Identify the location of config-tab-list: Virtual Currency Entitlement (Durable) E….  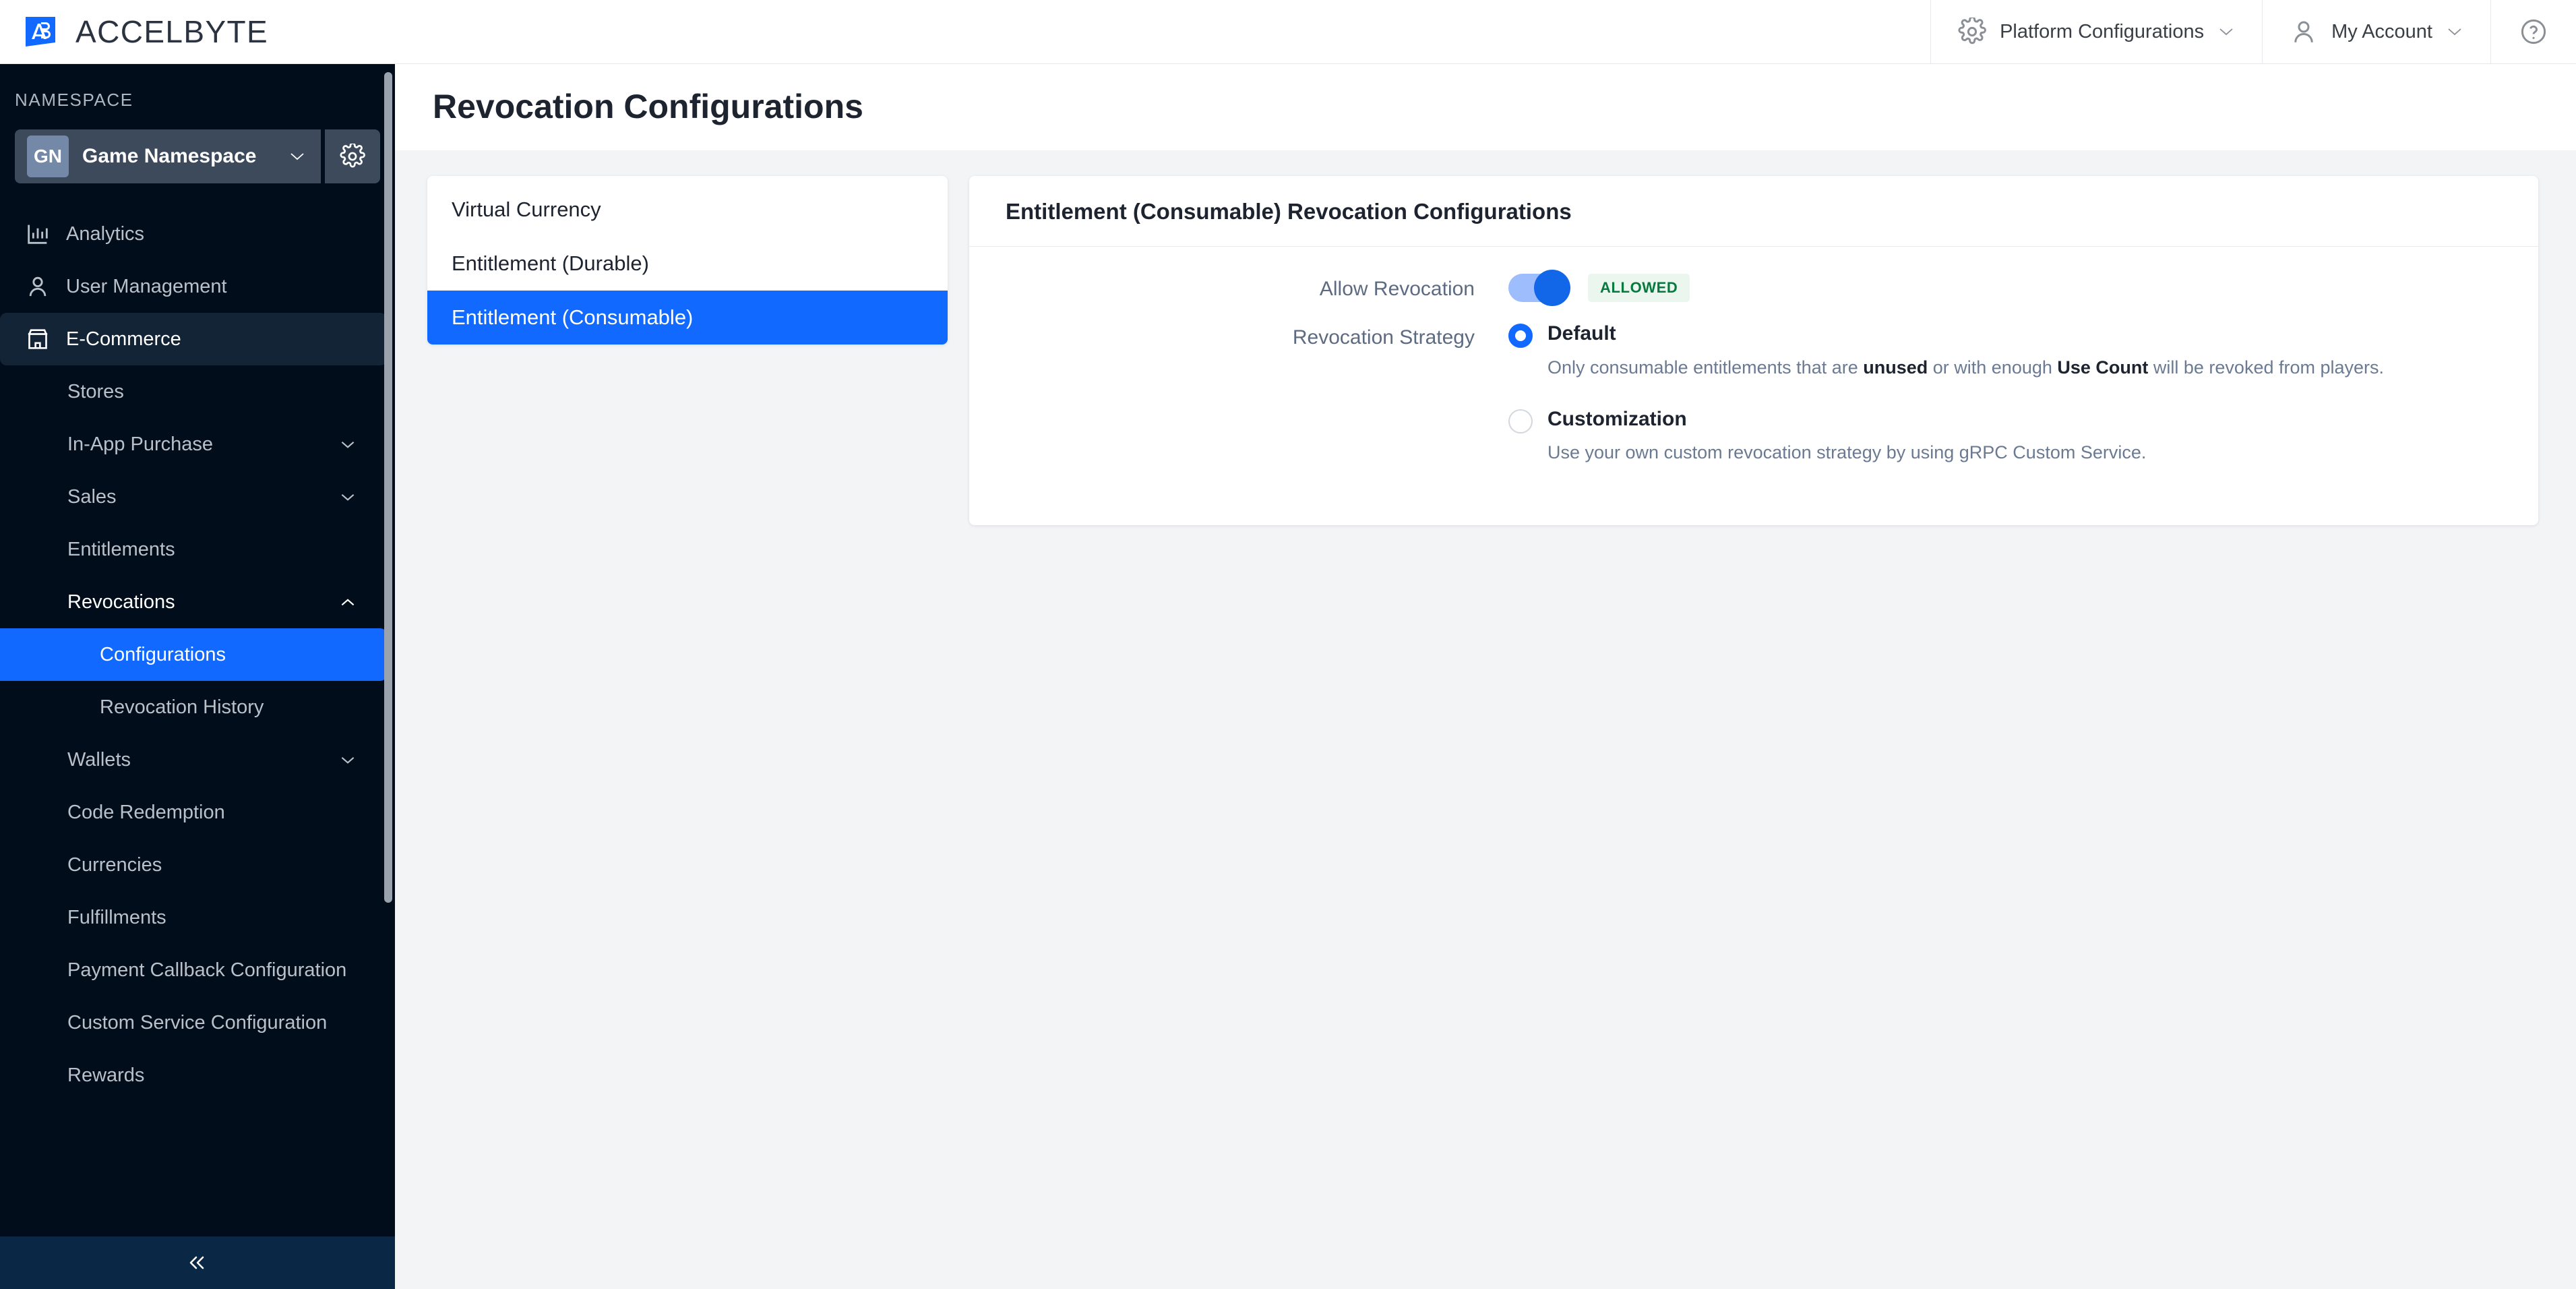
(688, 260).